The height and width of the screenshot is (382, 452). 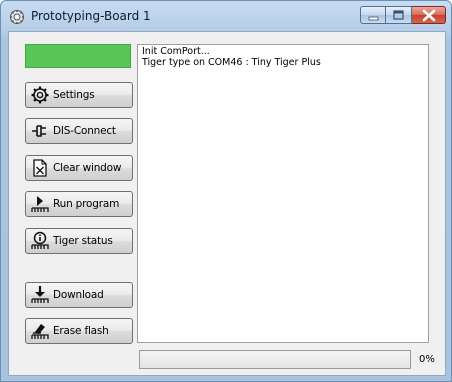 What do you see at coordinates (91, 16) in the screenshot?
I see `window-title: Prototyping-Board 1` at bounding box center [91, 16].